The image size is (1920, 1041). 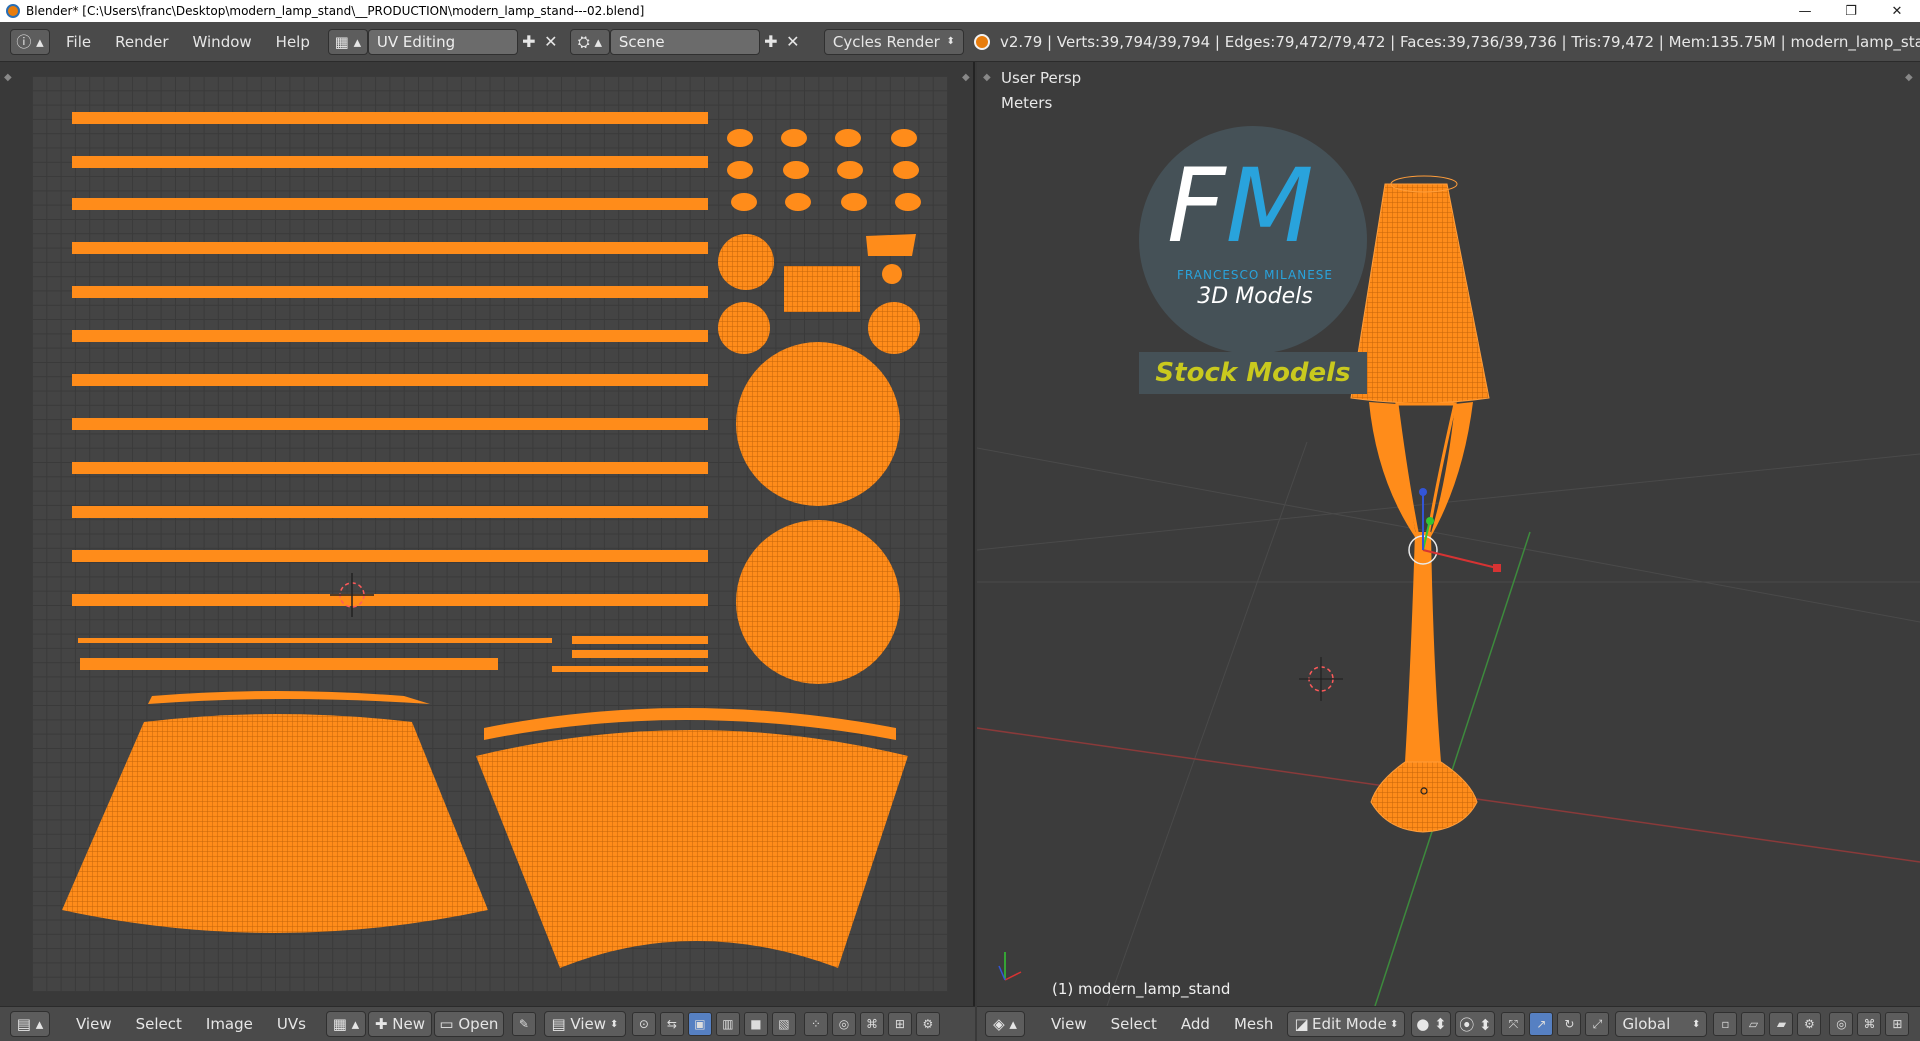 What do you see at coordinates (684, 41) in the screenshot?
I see `scene-name-field: Scene` at bounding box center [684, 41].